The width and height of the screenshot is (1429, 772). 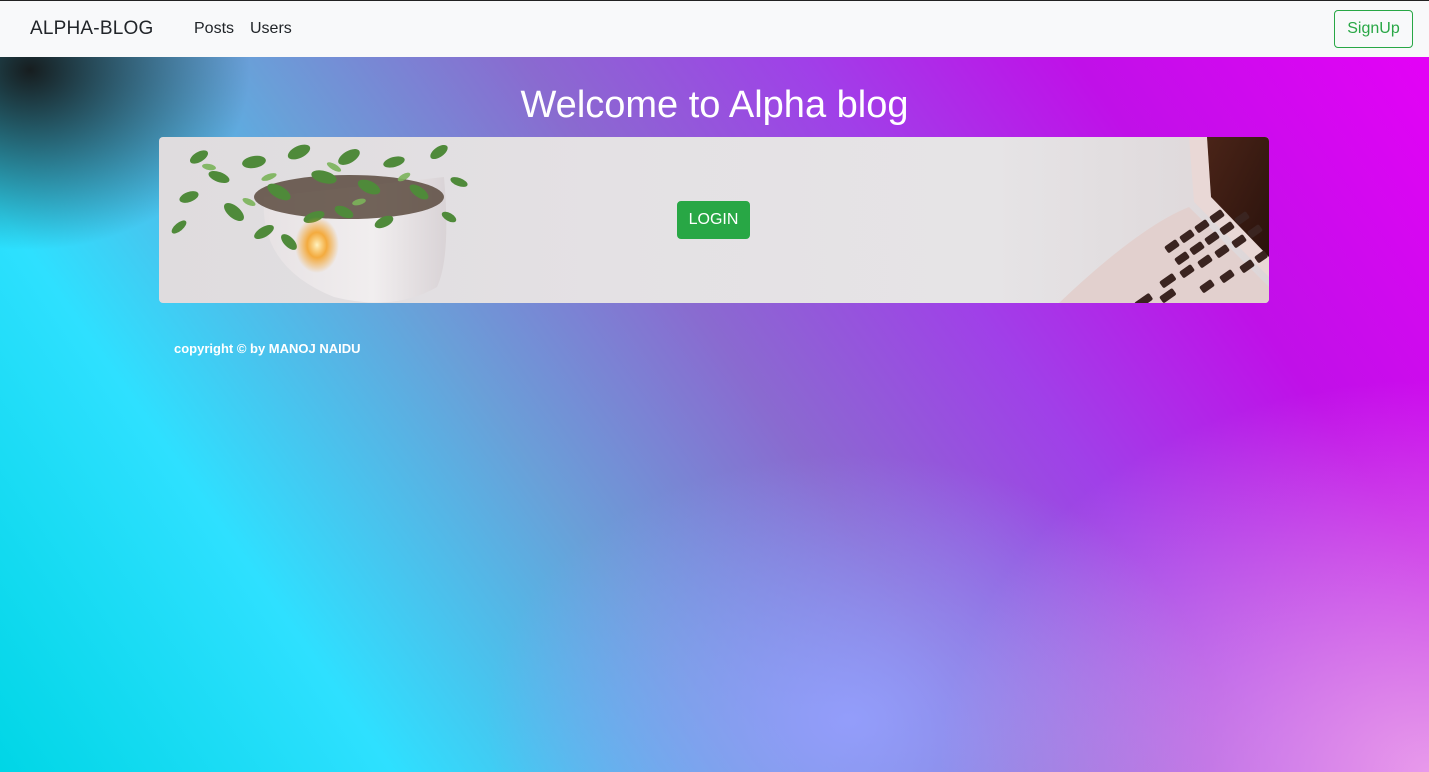 I want to click on login-button: LOGIN, so click(x=713, y=220).